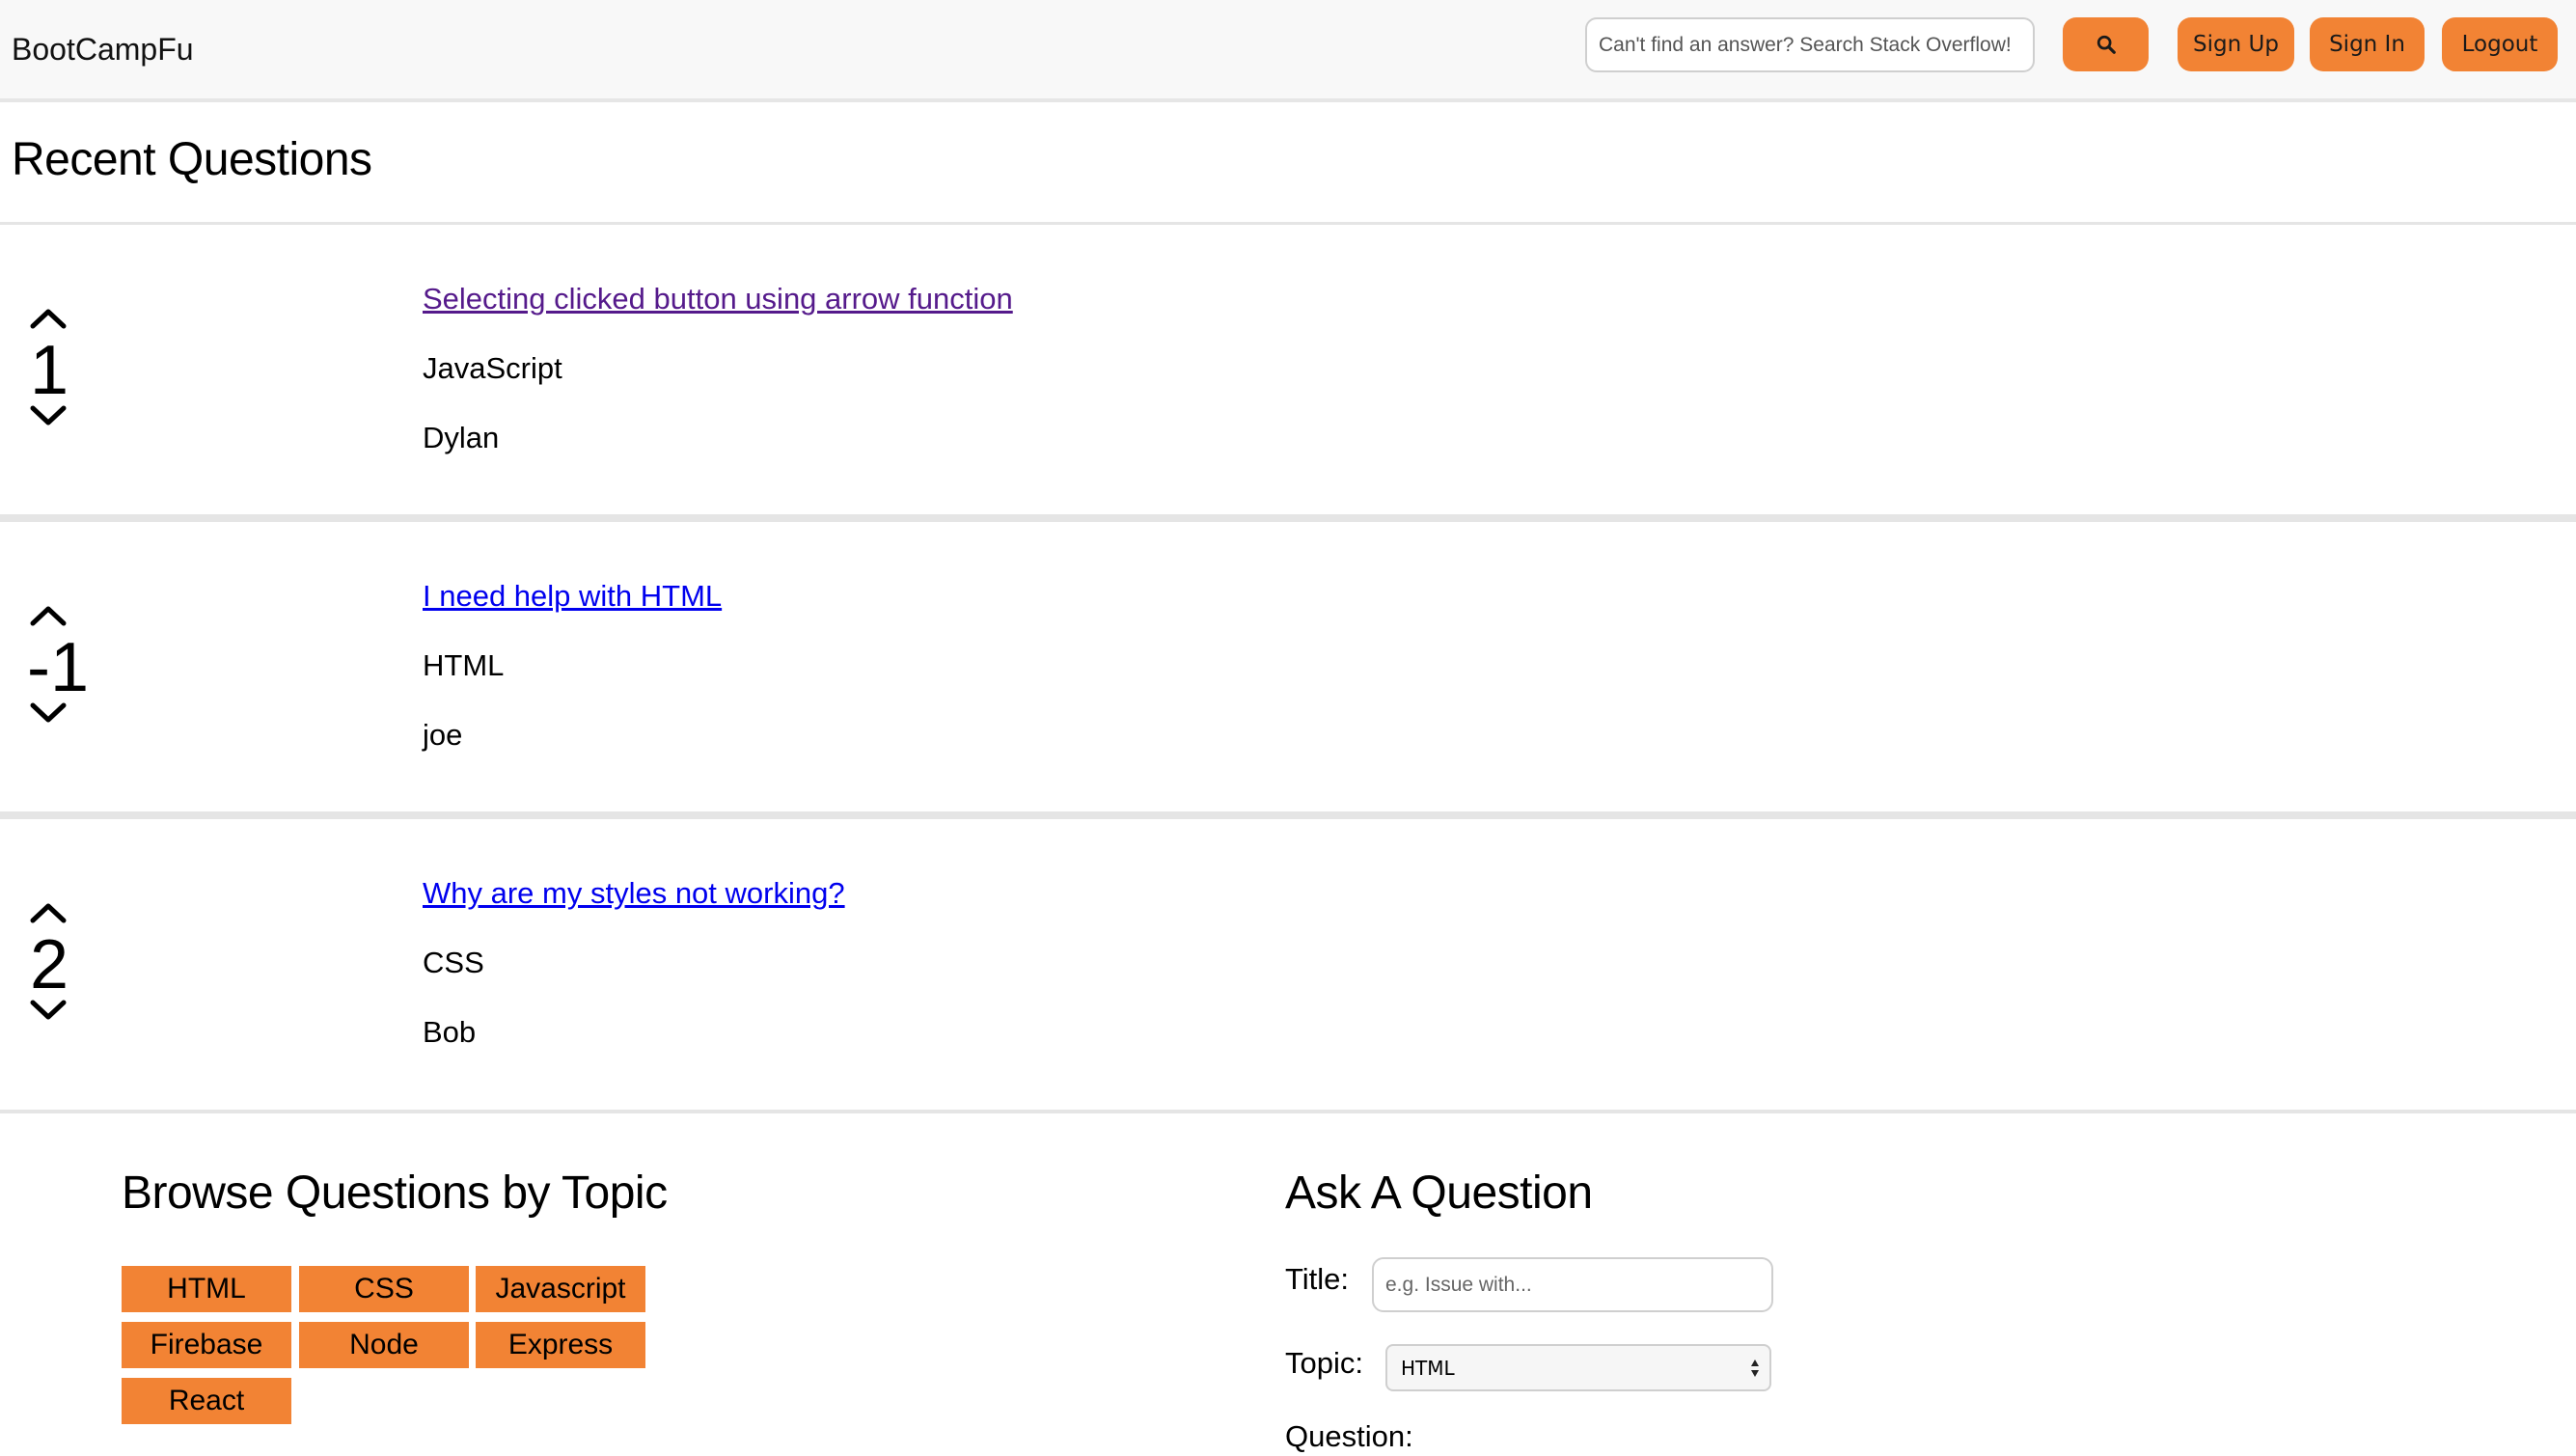 The image size is (2576, 1456). Describe the element at coordinates (206, 1401) in the screenshot. I see `topic-button-react: React` at that location.